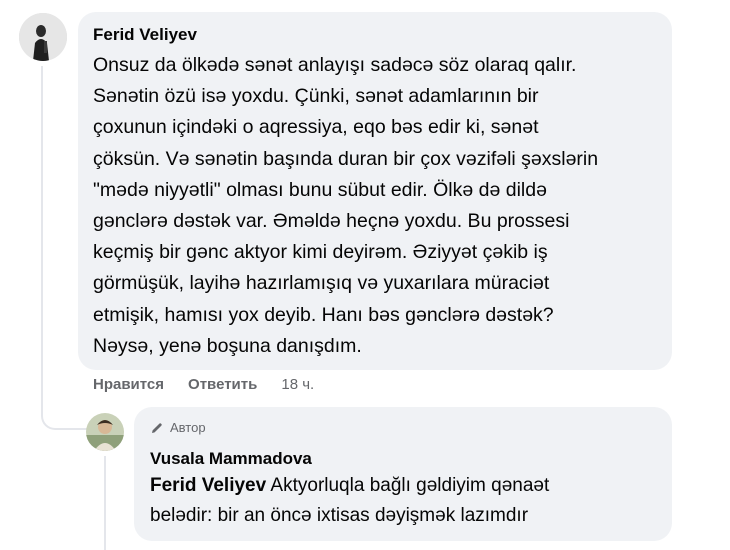 Image resolution: width=730 pixels, height=550 pixels. I want to click on author-badge: Автор, so click(178, 427).